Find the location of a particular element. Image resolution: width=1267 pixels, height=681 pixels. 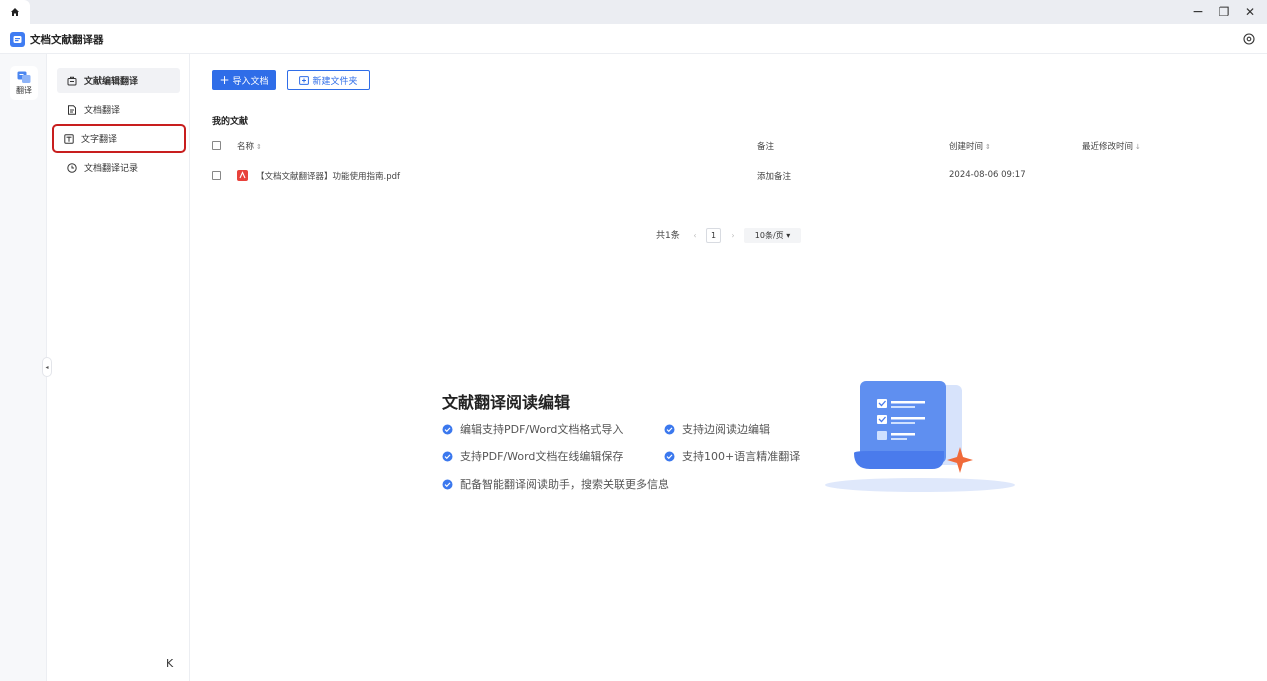

home-tab is located at coordinates (15, 12).